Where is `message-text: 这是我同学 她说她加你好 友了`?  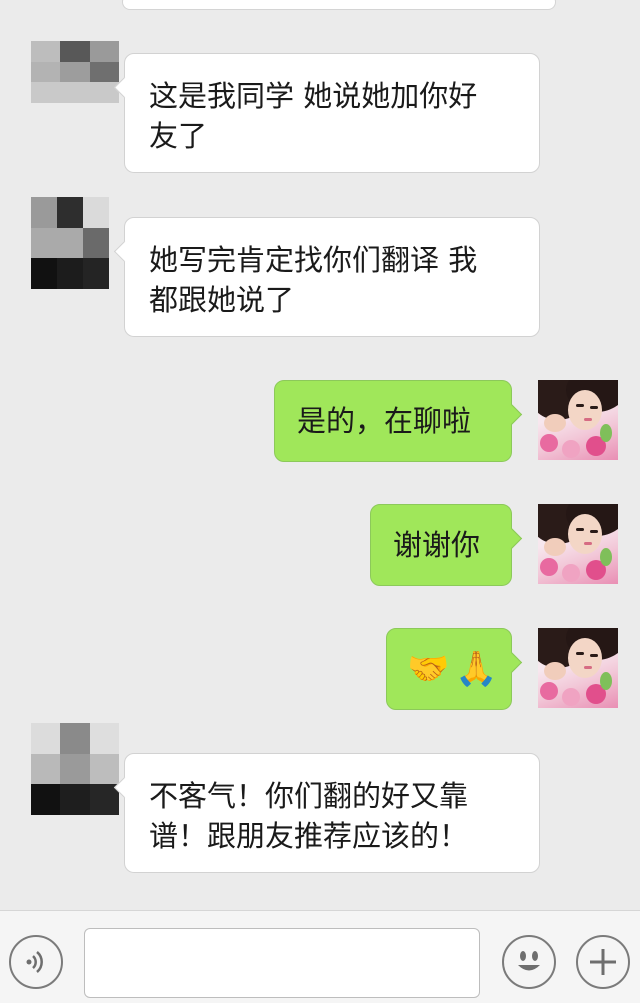
message-text: 这是我同学 她说她加你好 友了 is located at coordinates (313, 116).